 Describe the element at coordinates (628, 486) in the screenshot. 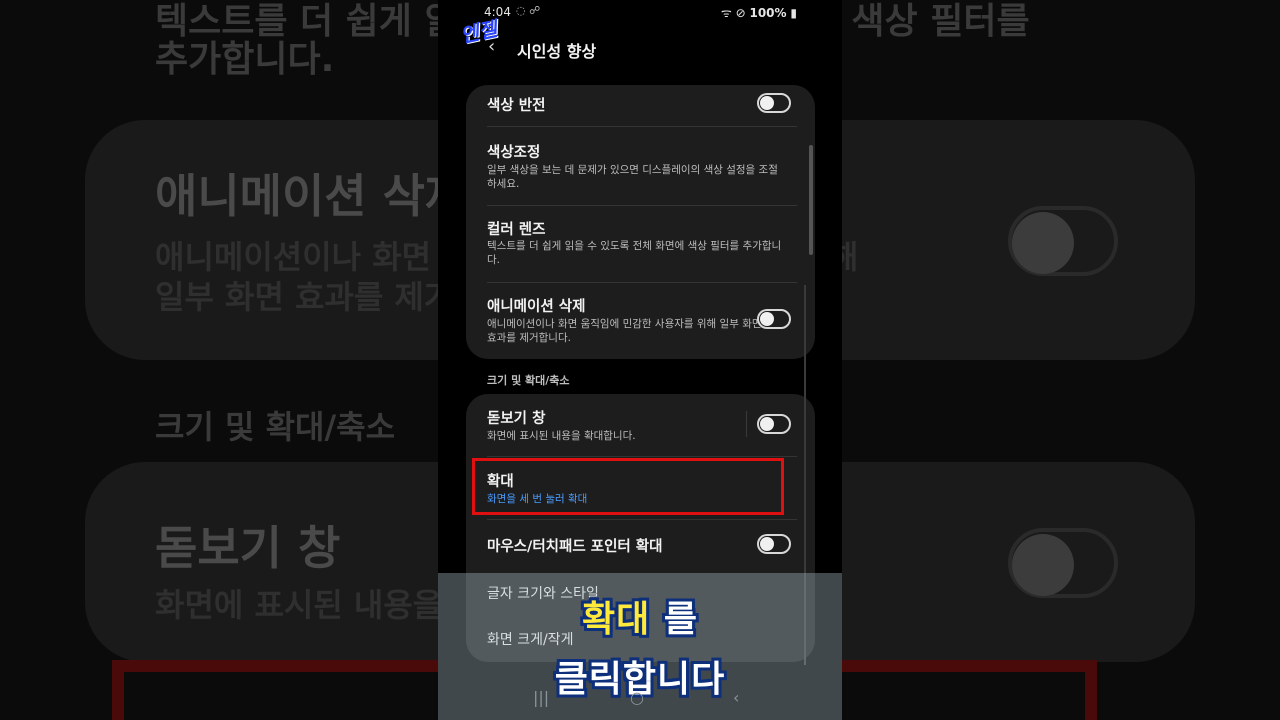

I see `highlight-box` at that location.